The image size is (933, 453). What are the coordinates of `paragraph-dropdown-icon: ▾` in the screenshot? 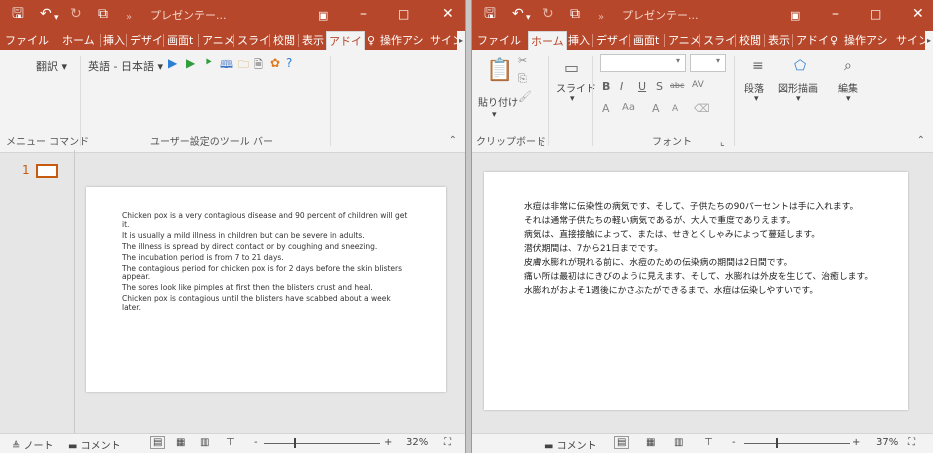 It's located at (756, 99).